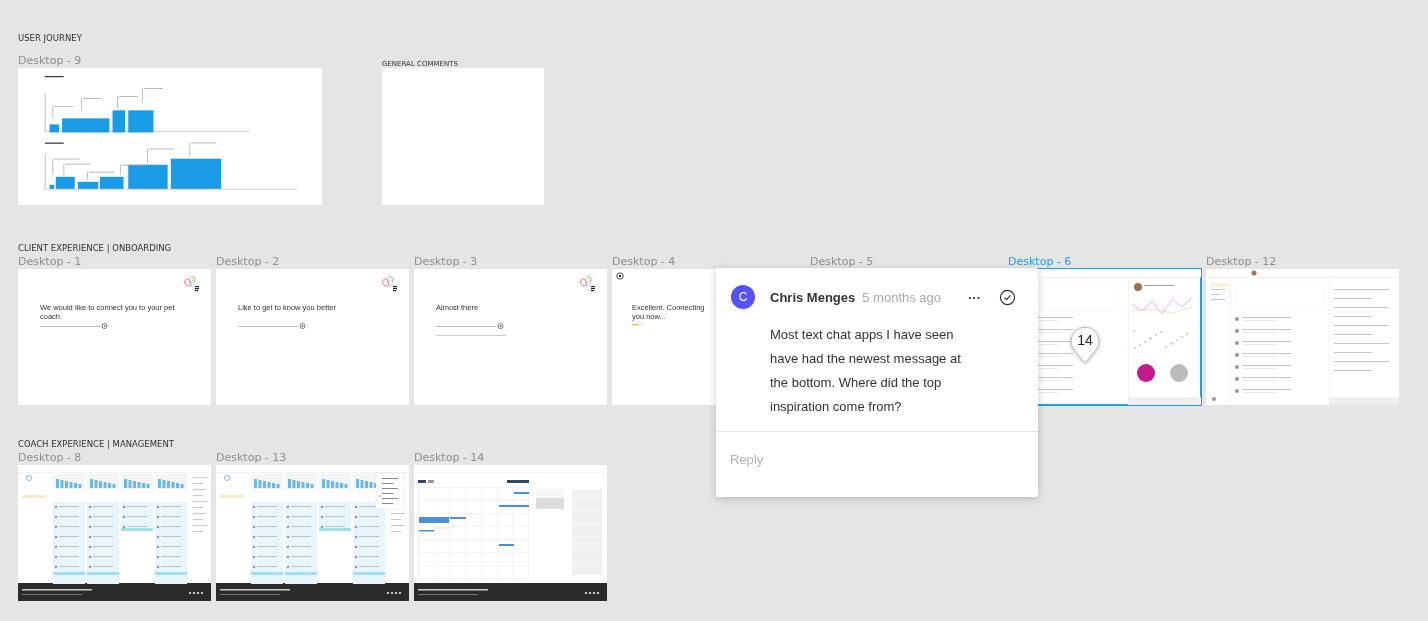 This screenshot has height=621, width=1428. I want to click on frame-label: Desktop - 6, so click(1040, 261).